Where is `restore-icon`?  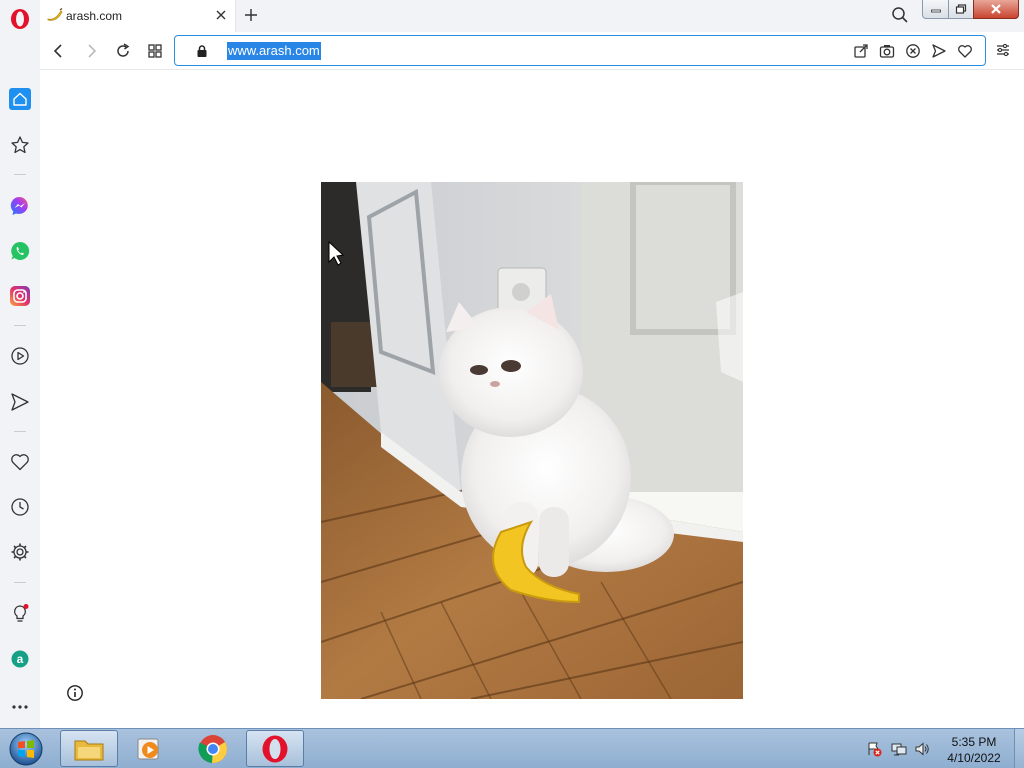 restore-icon is located at coordinates (961, 9).